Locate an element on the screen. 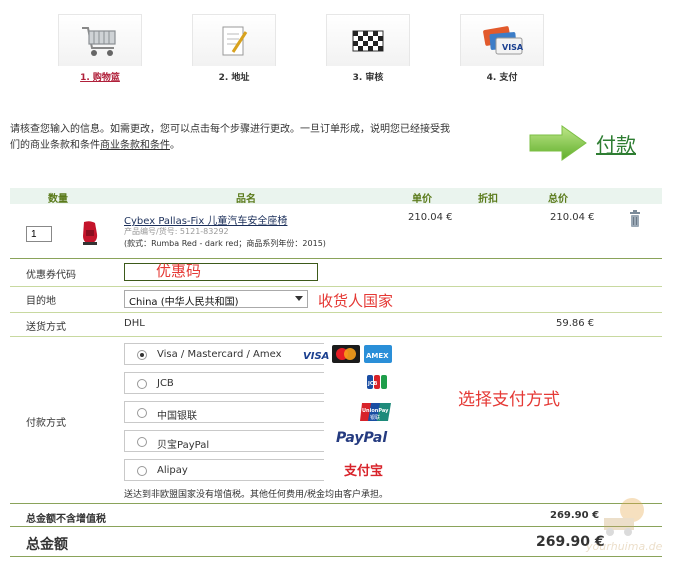 Image resolution: width=676 pixels, height=564 pixels. destination-value: China (中华人民共和国) is located at coordinates (184, 302).